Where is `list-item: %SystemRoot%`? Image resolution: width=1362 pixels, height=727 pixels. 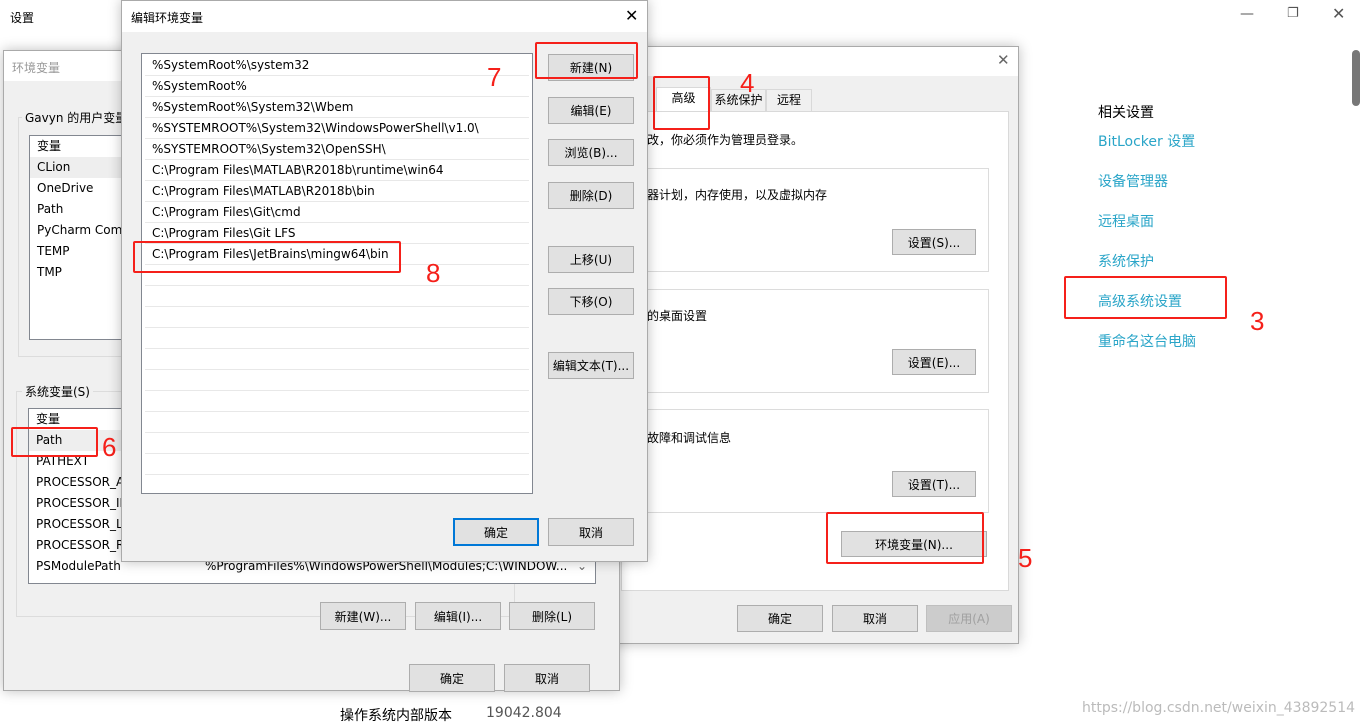 list-item: %SystemRoot% is located at coordinates (337, 86).